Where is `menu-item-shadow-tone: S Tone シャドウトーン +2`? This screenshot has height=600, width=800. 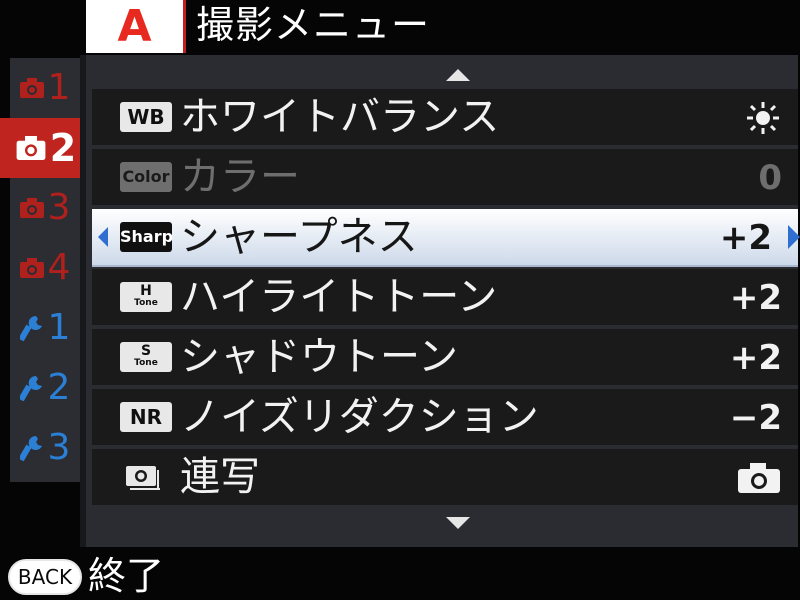
menu-item-shadow-tone: S Tone シャドウトーン +2 is located at coordinates (445, 358).